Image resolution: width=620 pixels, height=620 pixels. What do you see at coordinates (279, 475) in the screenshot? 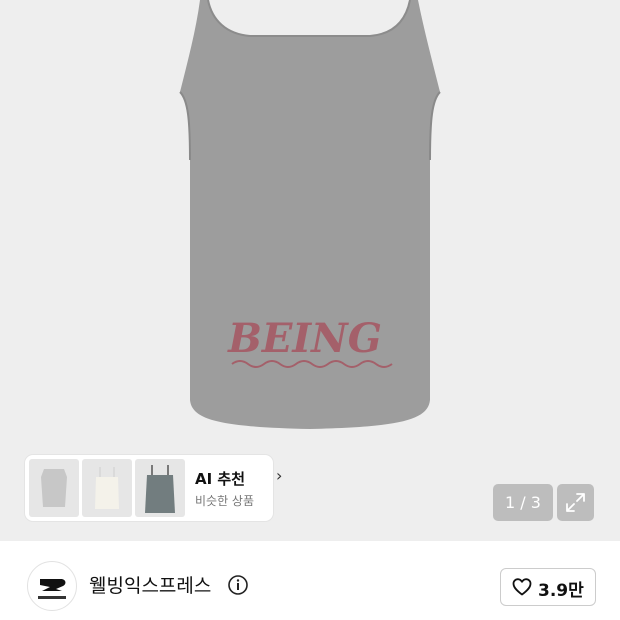
I see `chevron-right-icon: ›` at bounding box center [279, 475].